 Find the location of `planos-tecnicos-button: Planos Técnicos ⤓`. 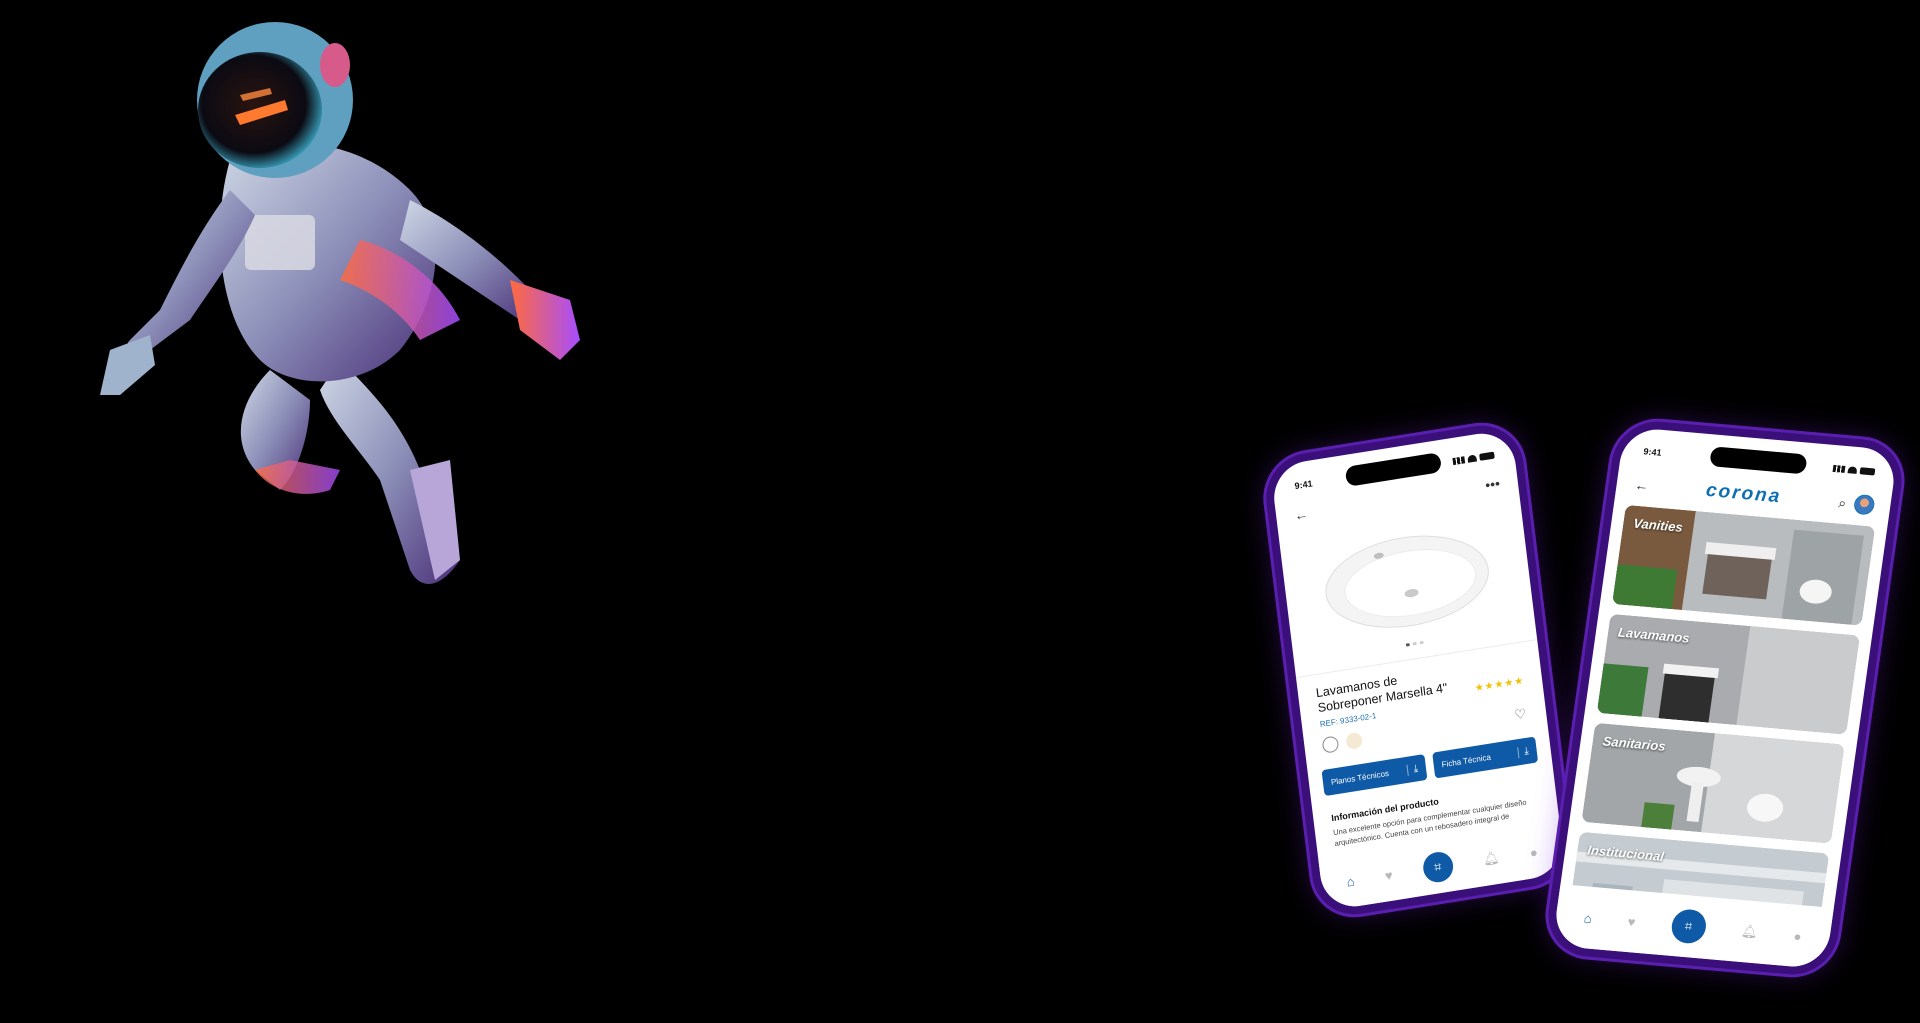

planos-tecnicos-button: Planos Técnicos ⤓ is located at coordinates (1374, 775).